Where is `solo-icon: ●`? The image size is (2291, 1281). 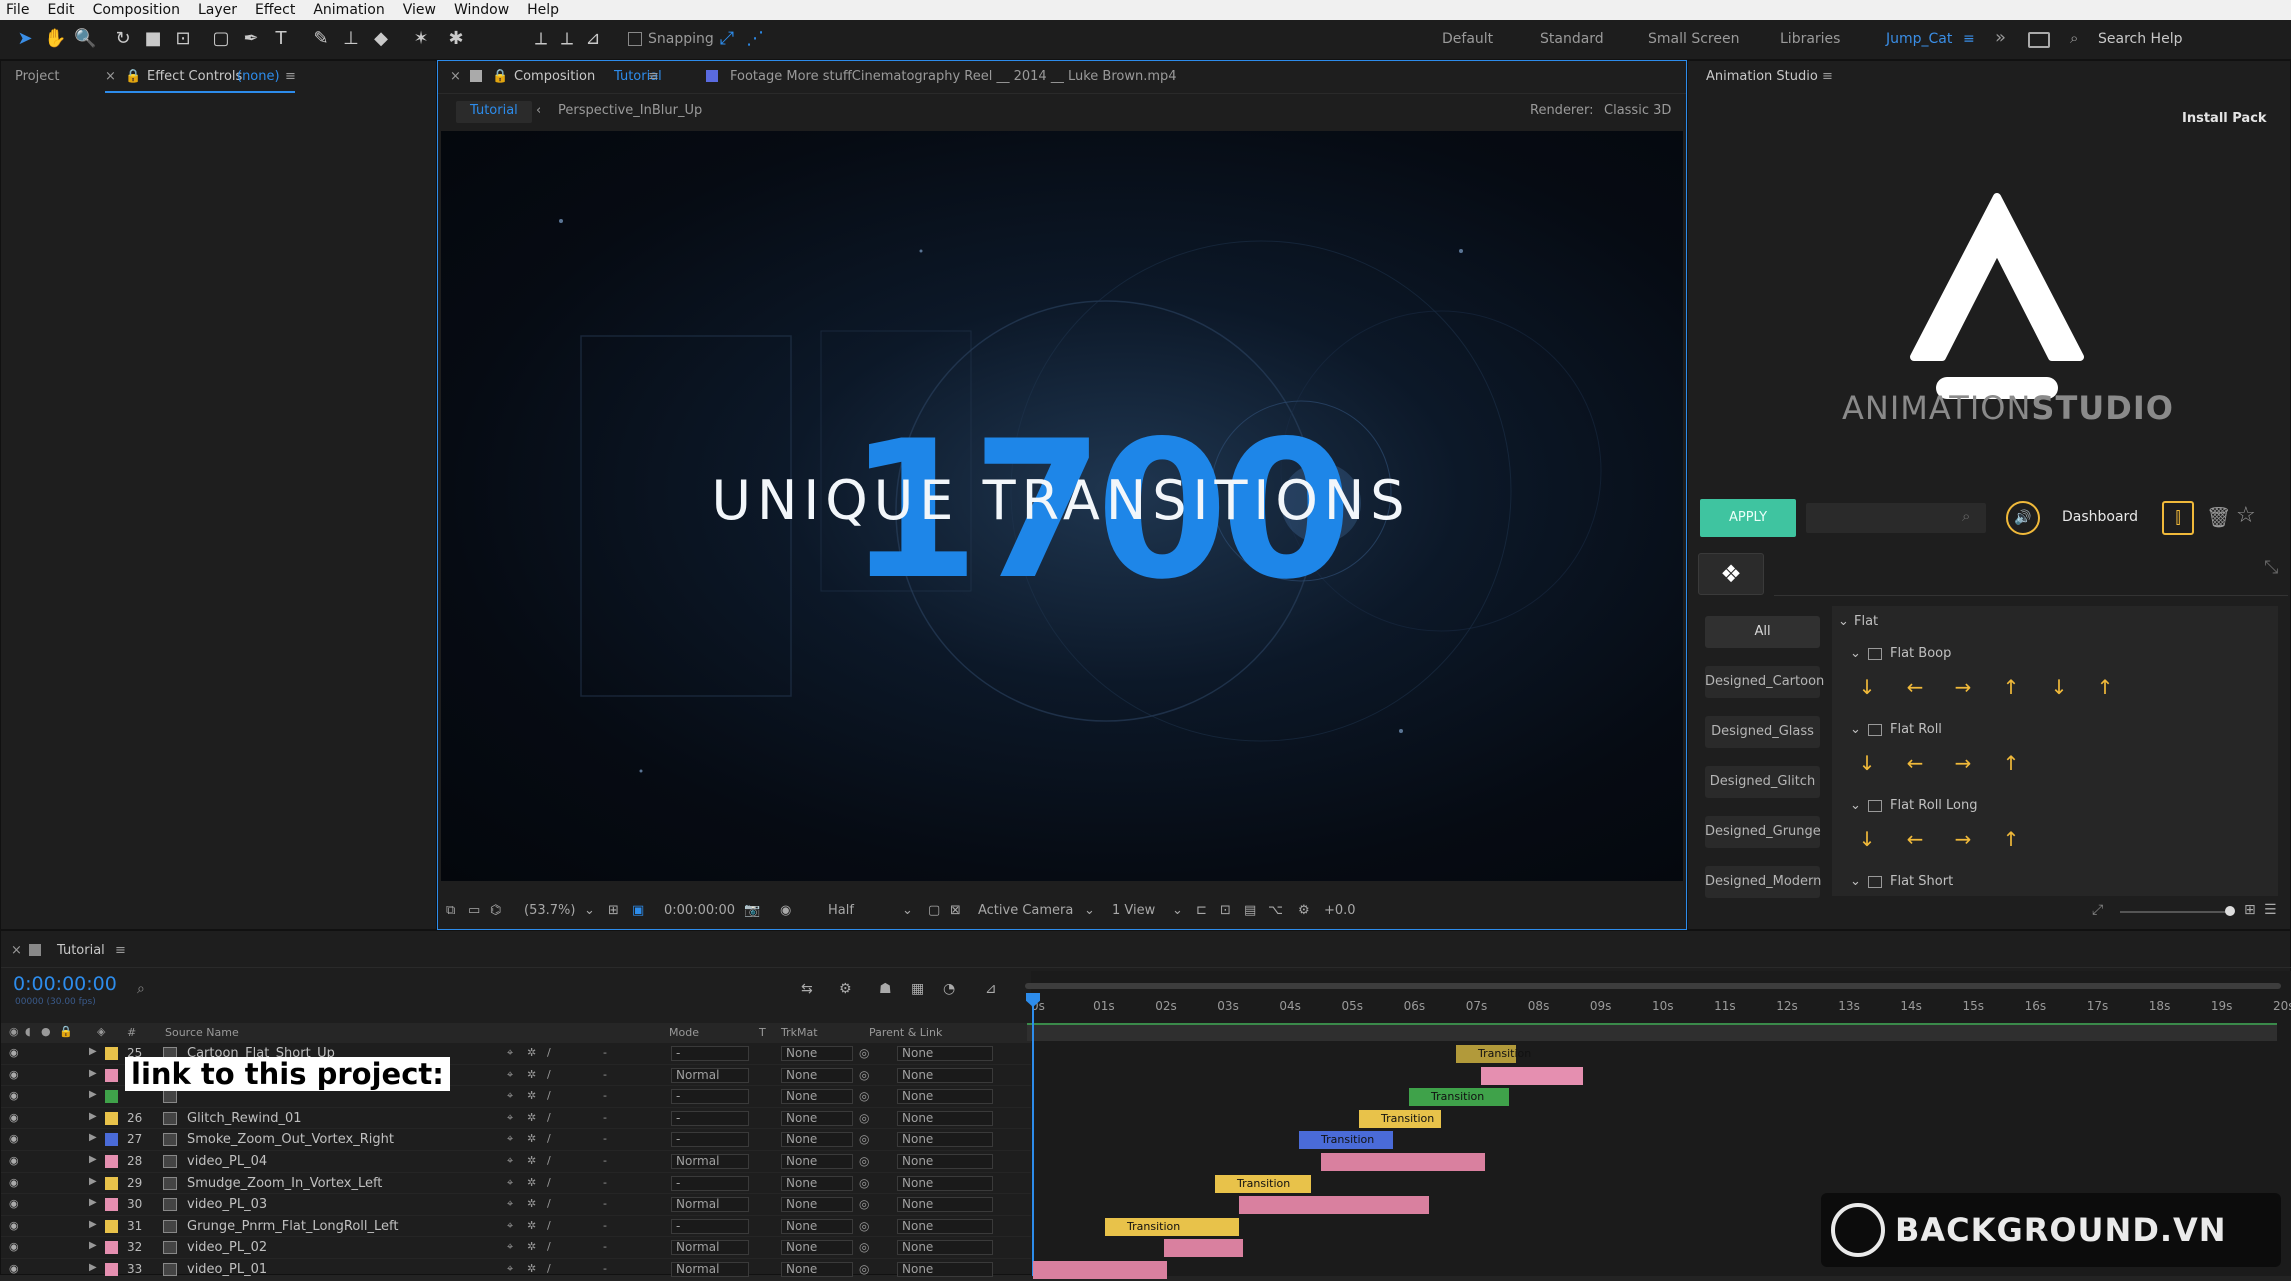 solo-icon: ● is located at coordinates (46, 1031).